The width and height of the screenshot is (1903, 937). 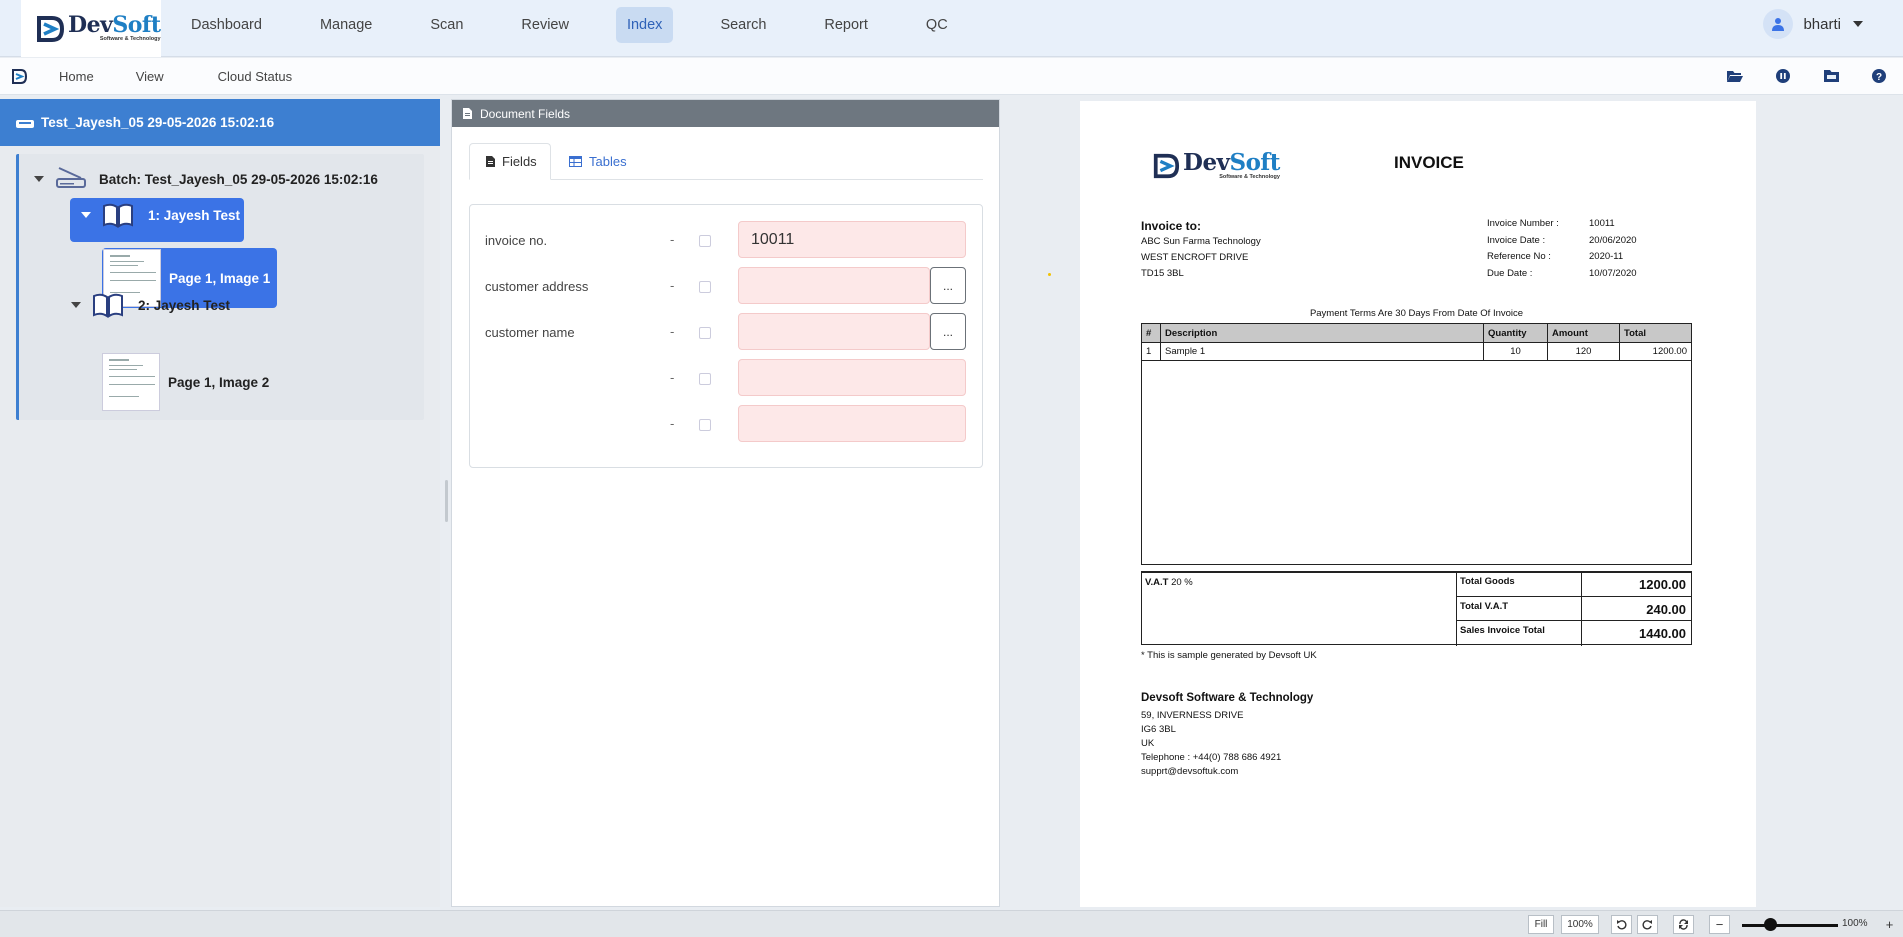 I want to click on document-icon, so click(x=467, y=113).